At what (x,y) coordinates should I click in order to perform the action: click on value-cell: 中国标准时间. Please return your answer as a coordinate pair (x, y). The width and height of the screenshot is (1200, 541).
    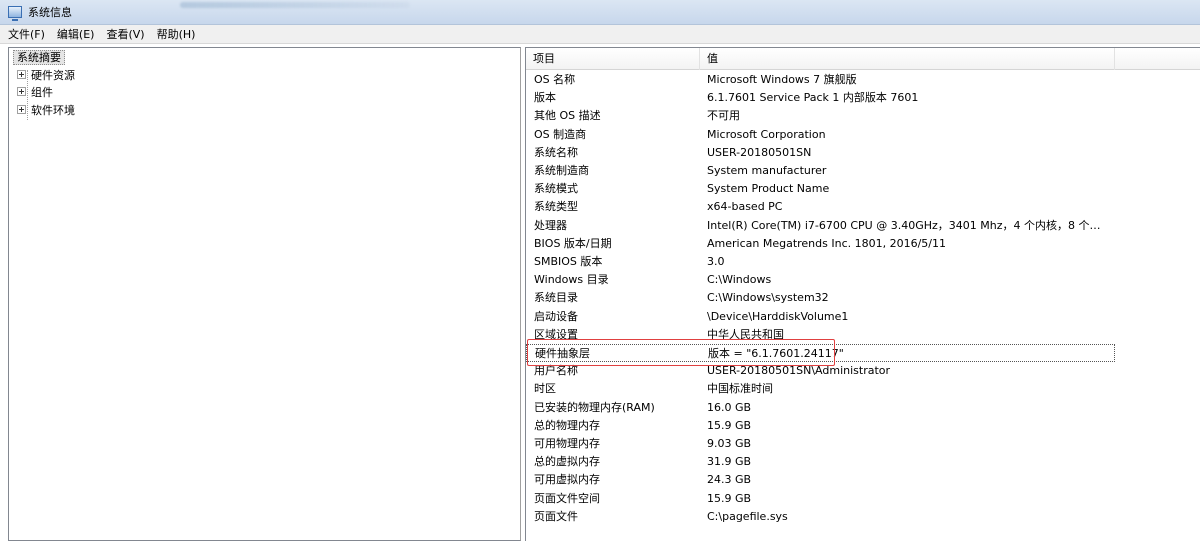
    Looking at the image, I should click on (740, 389).